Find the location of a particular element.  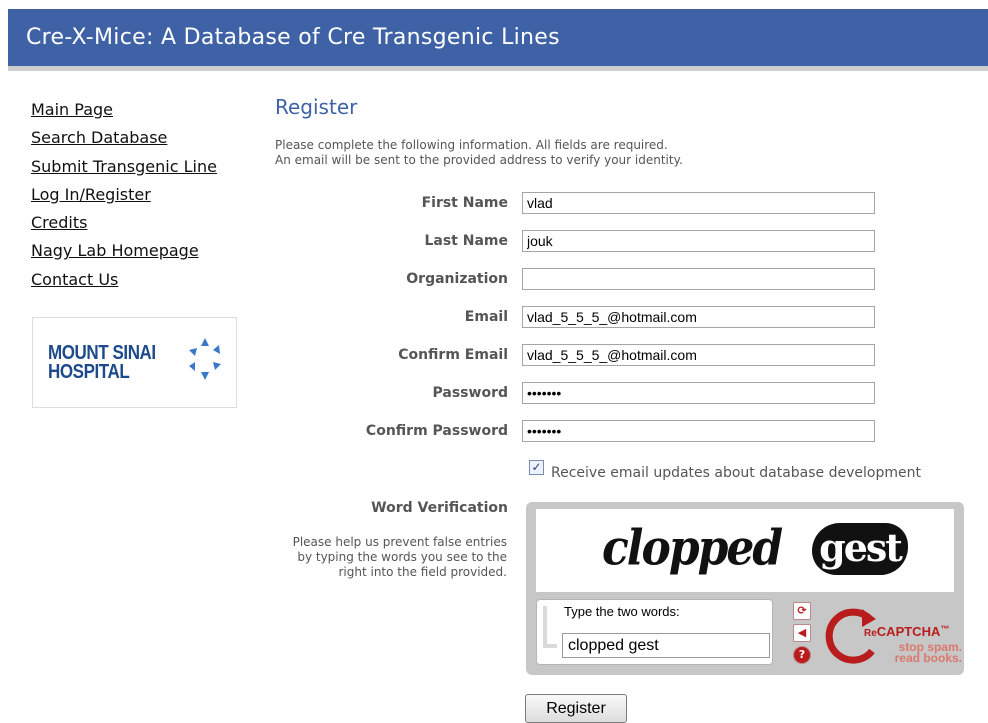

first-name-field is located at coordinates (698, 203).